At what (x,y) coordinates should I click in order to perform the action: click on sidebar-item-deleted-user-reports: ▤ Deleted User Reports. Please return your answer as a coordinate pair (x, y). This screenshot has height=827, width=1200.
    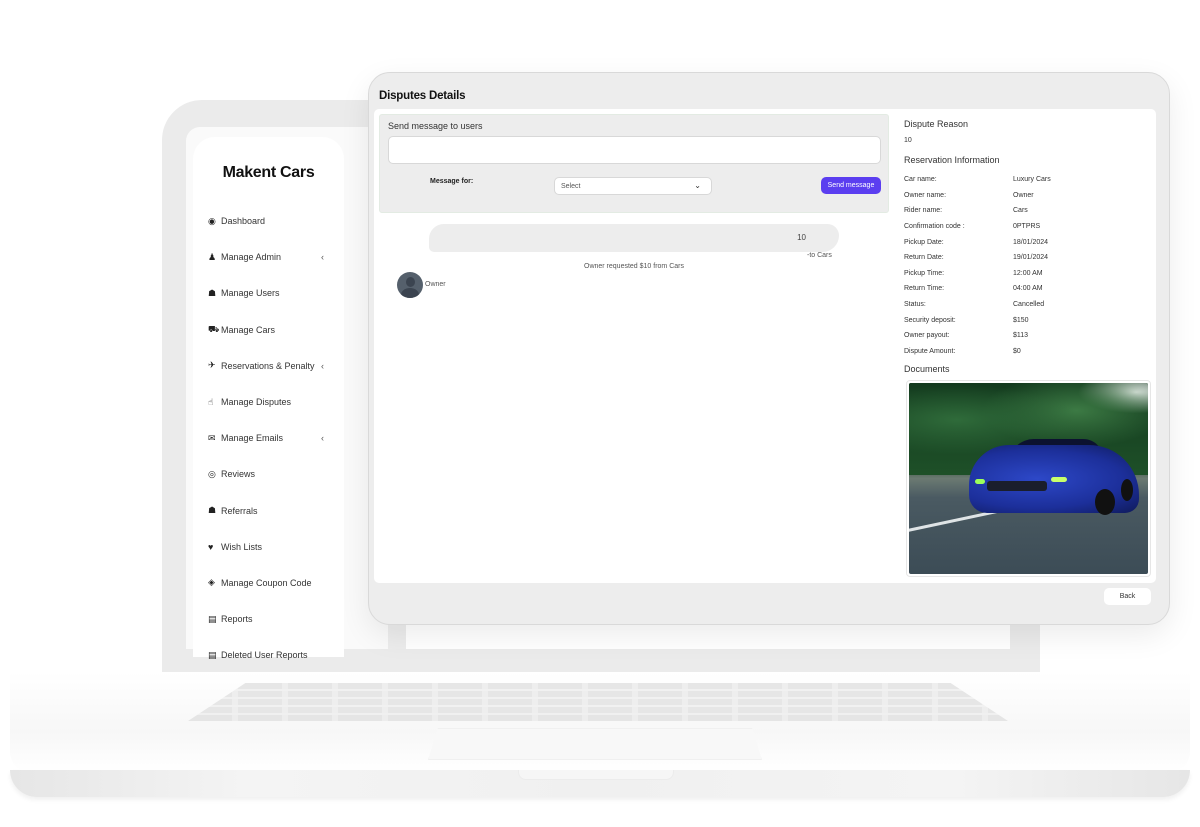
    Looking at the image, I should click on (268, 655).